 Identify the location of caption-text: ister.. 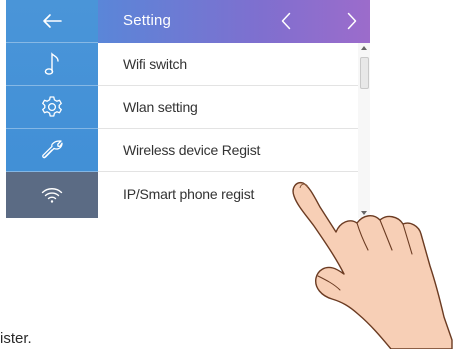
(16, 338).